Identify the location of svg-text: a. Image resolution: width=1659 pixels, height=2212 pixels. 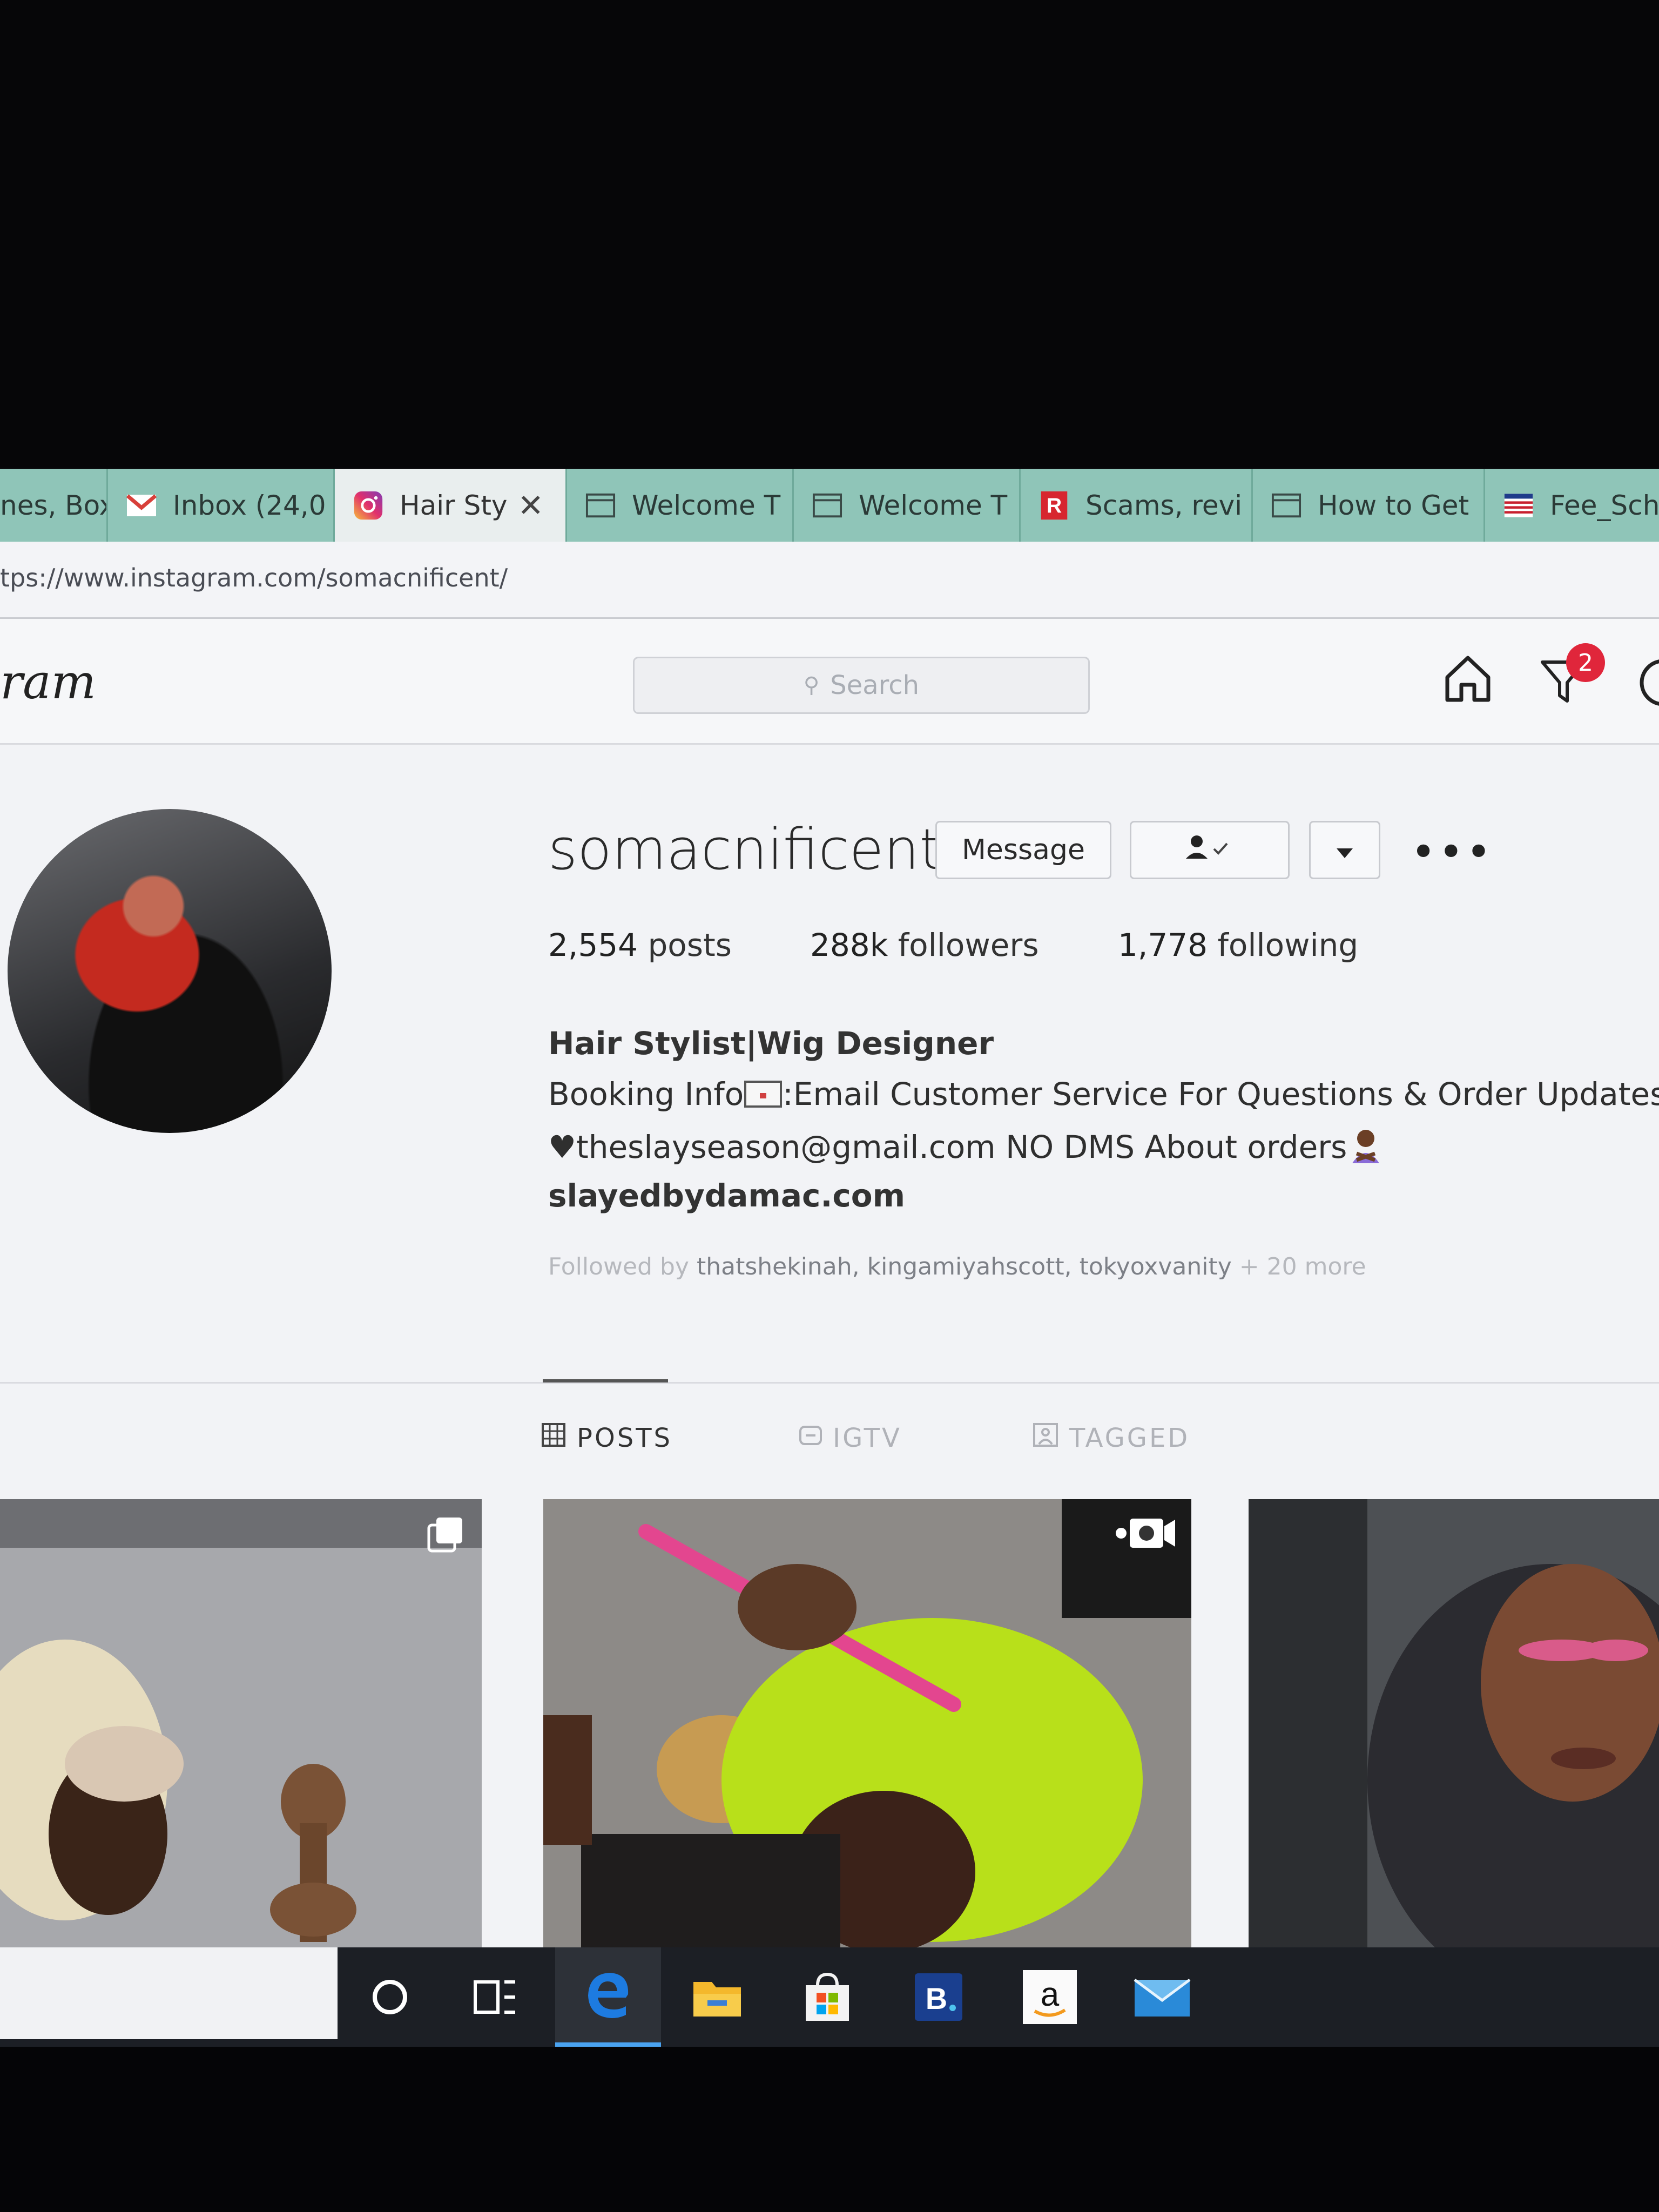
(1050, 1994).